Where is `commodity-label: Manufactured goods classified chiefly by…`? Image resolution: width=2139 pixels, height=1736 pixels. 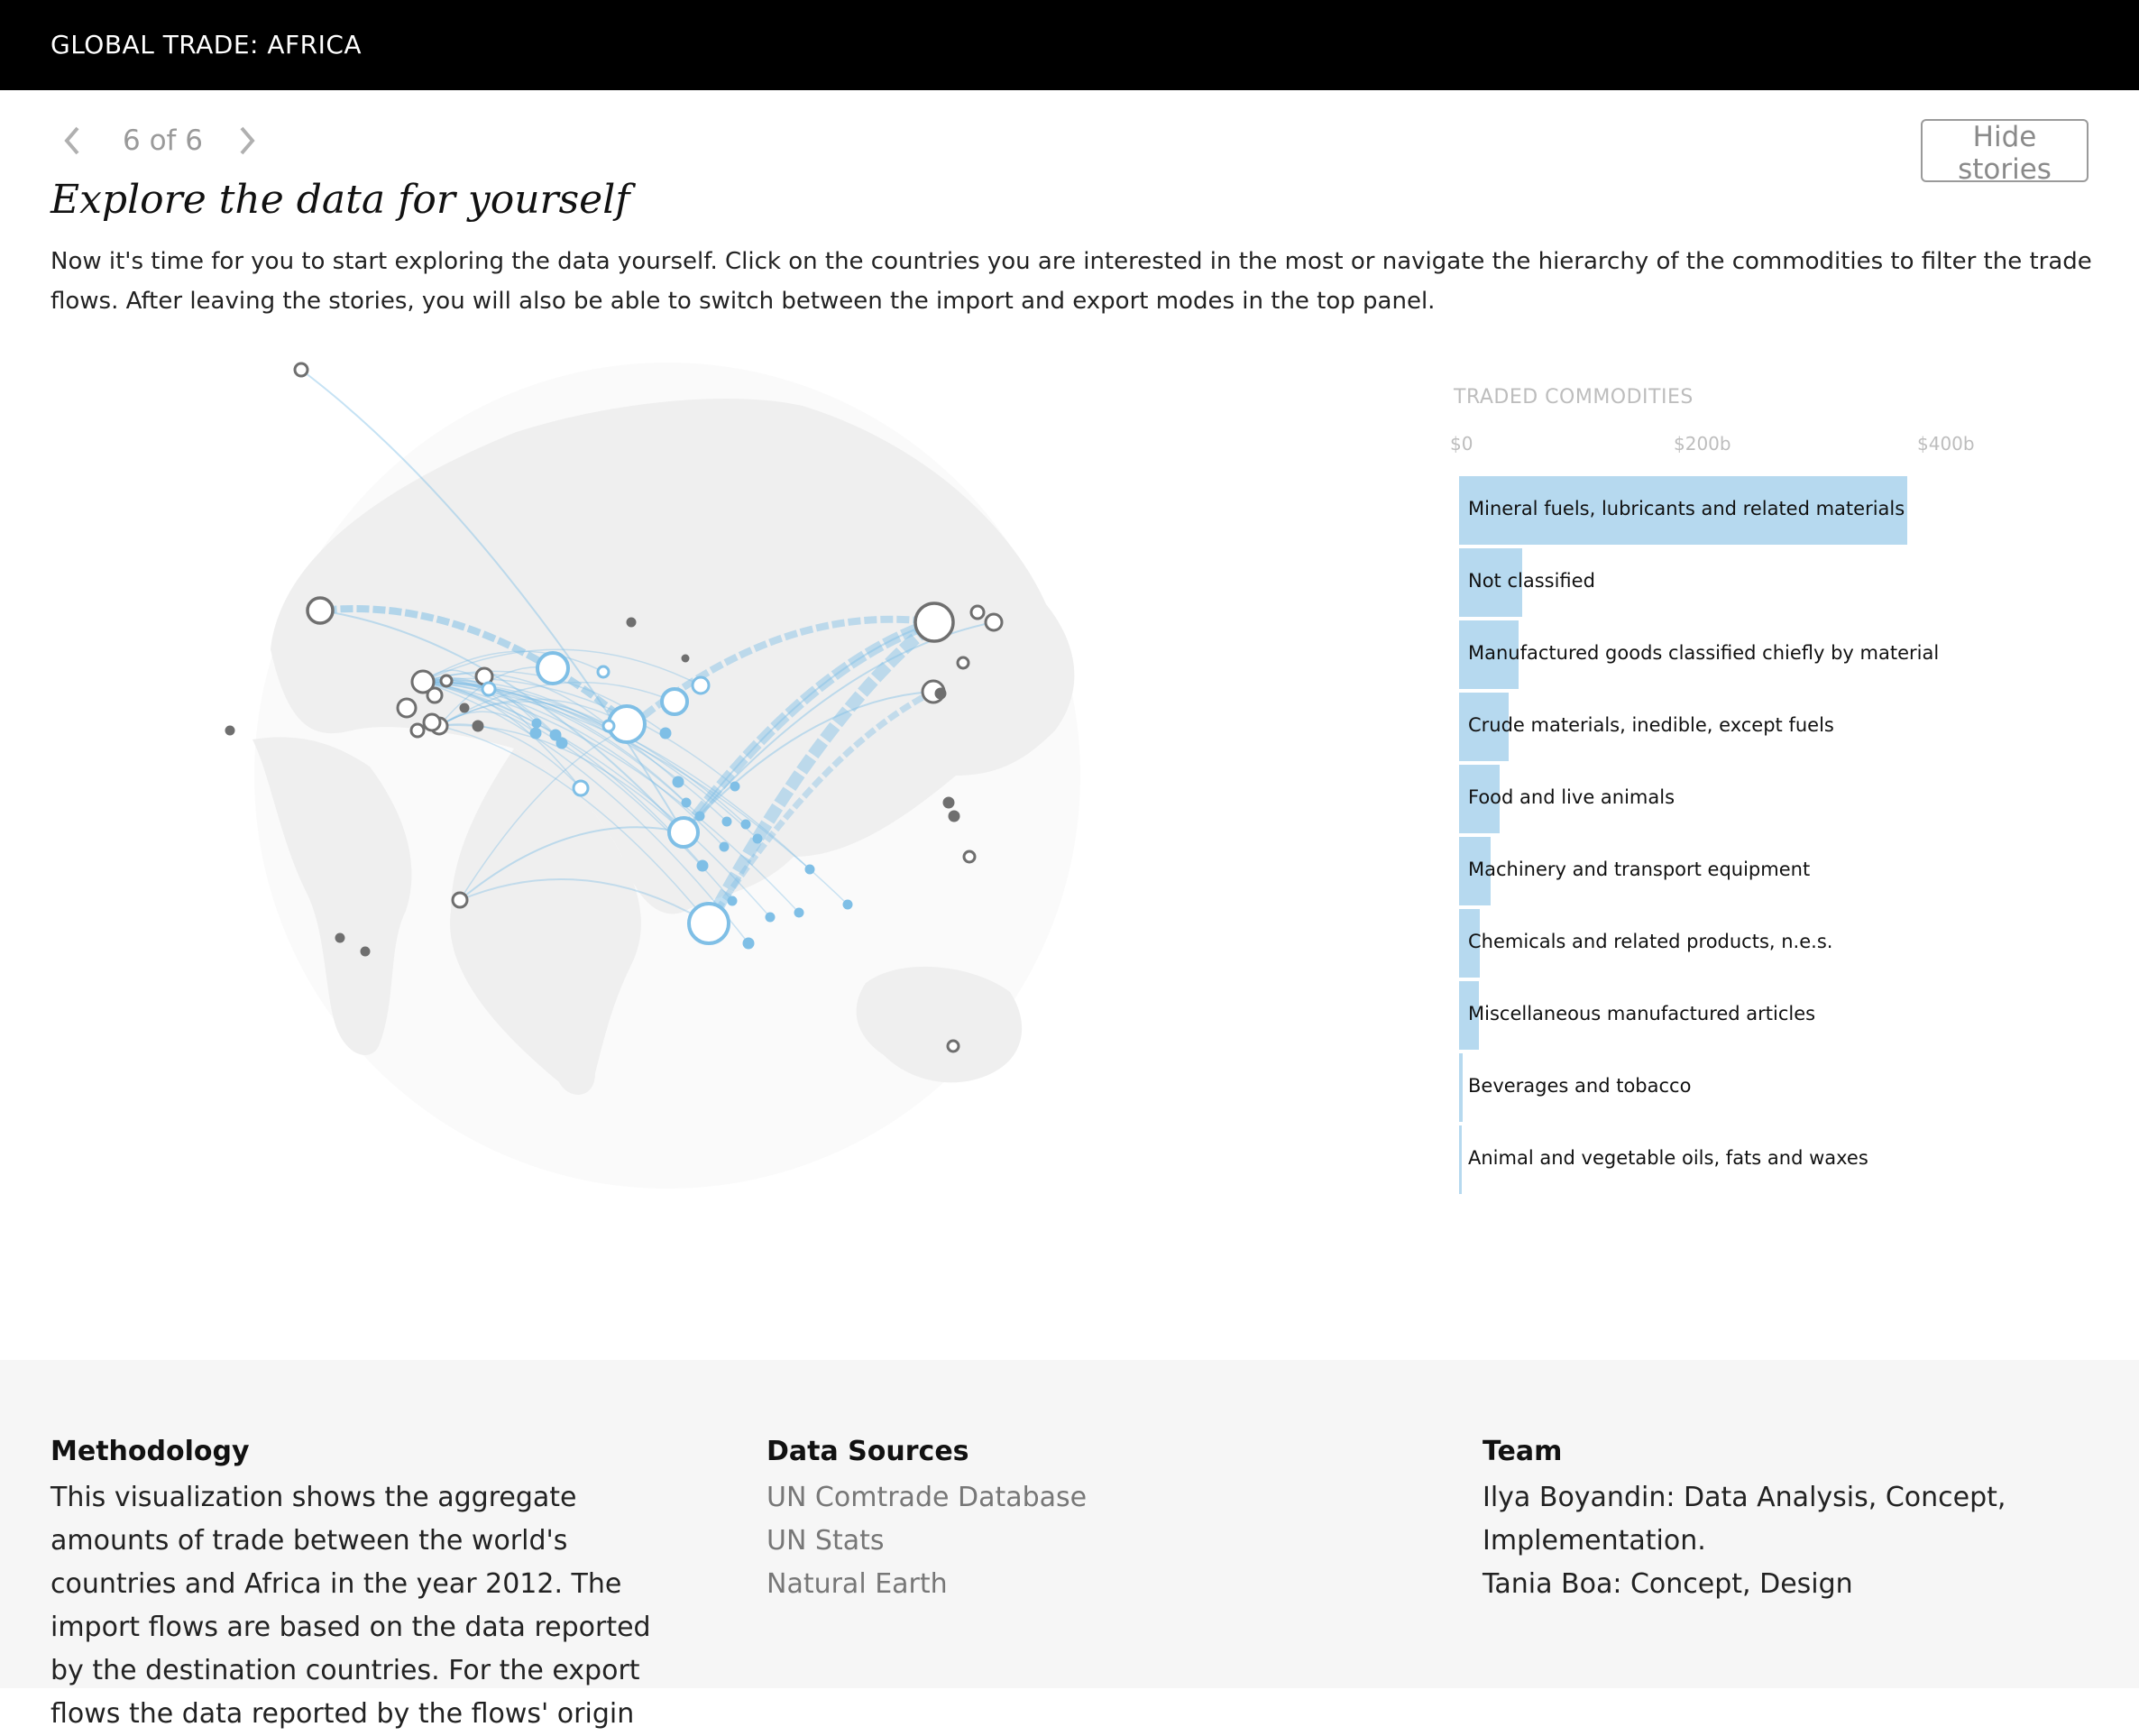
commodity-label: Manufactured goods classified chiefly by… is located at coordinates (1704, 653).